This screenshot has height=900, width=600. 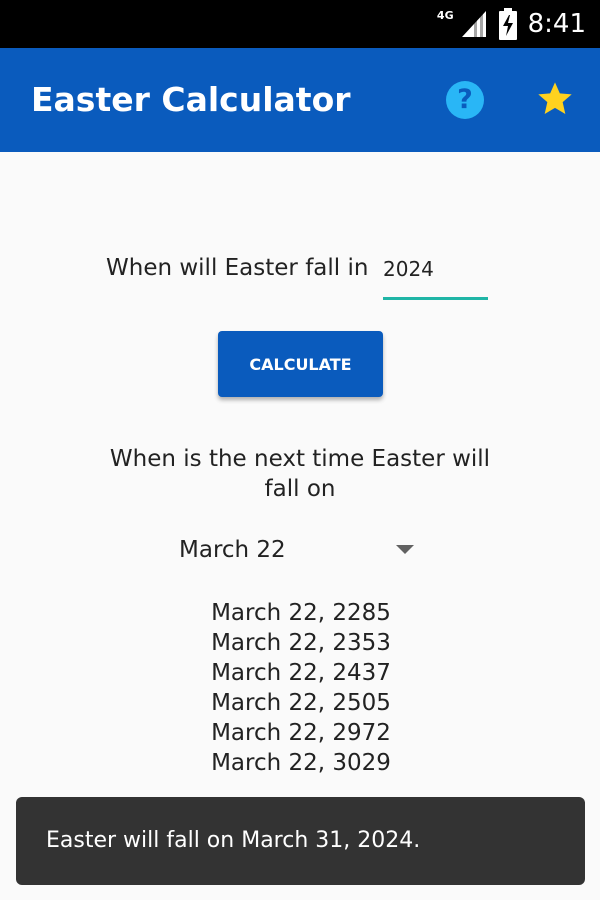 I want to click on status-bar: 4G 8:41, so click(x=300, y=24).